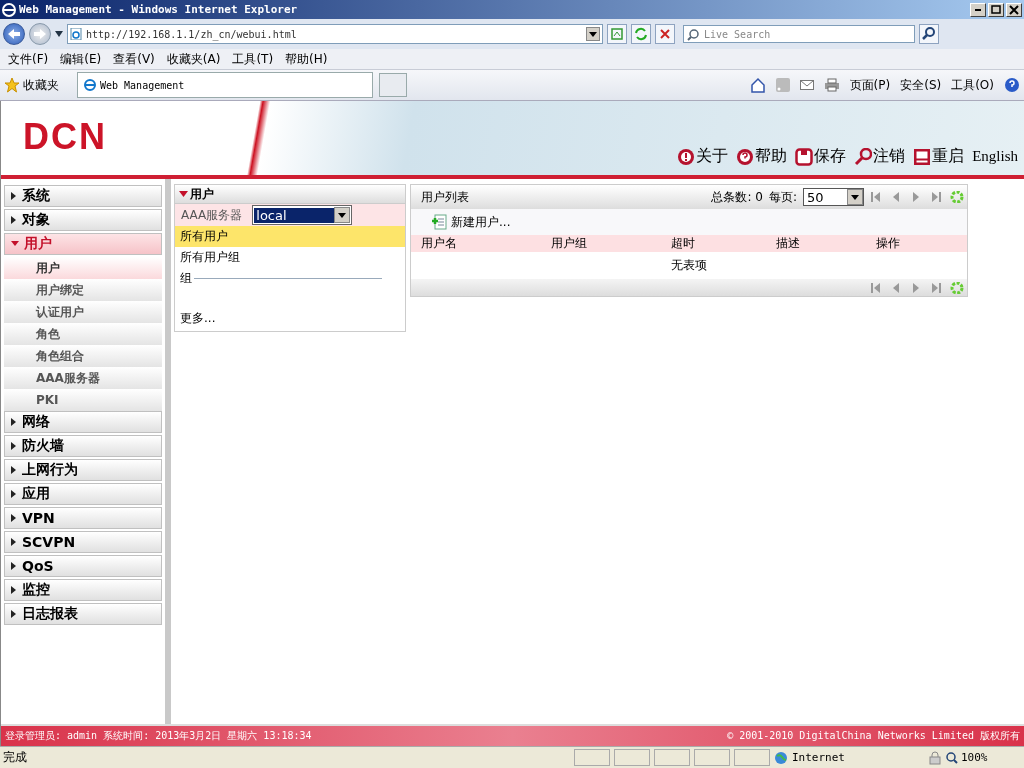 This screenshot has height=768, width=1024. I want to click on menu-item: 帮助(H), so click(306, 59).